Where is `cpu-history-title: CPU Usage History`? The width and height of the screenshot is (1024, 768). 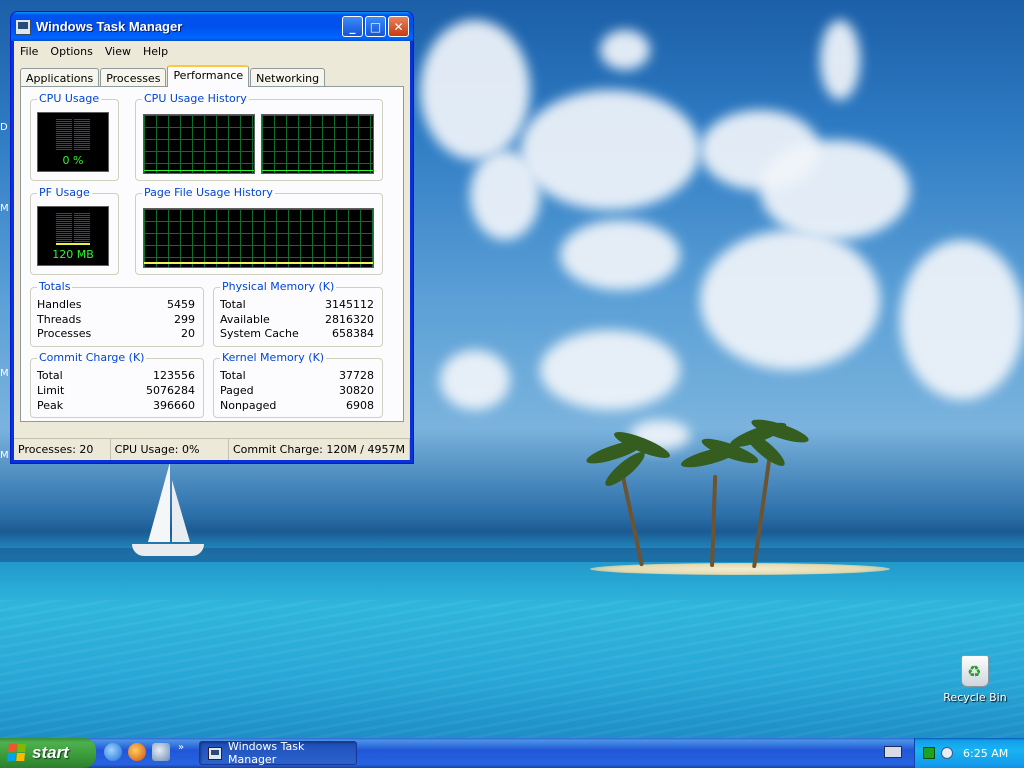
cpu-history-title: CPU Usage History is located at coordinates (195, 98).